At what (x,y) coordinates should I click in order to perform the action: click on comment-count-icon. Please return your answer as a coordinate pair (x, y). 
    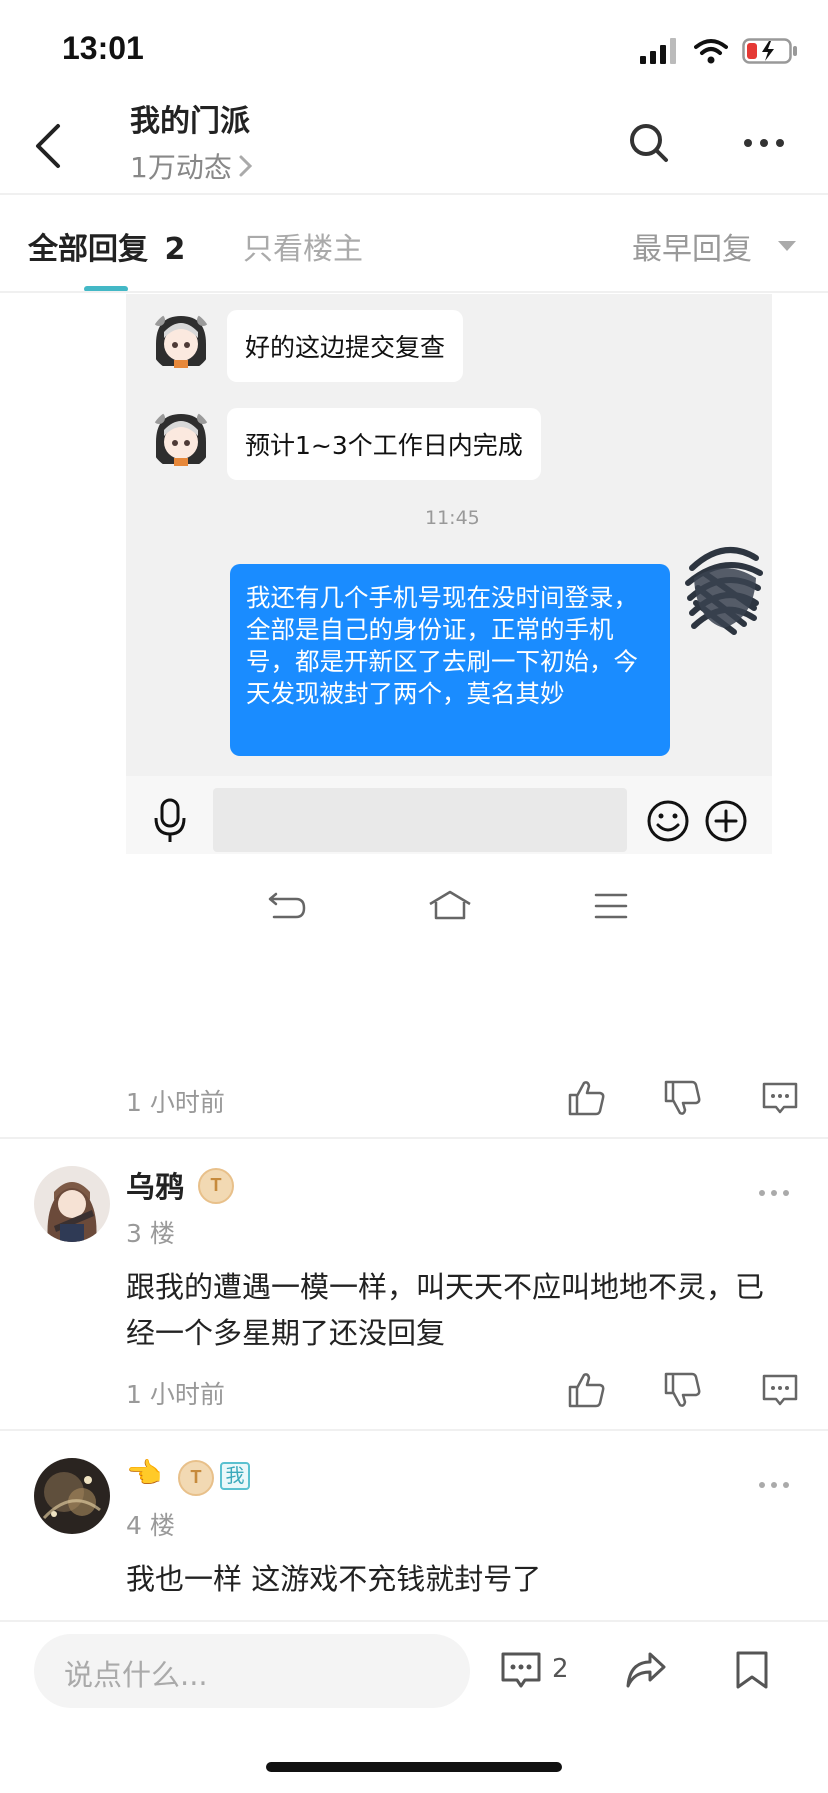
    Looking at the image, I should click on (521, 1670).